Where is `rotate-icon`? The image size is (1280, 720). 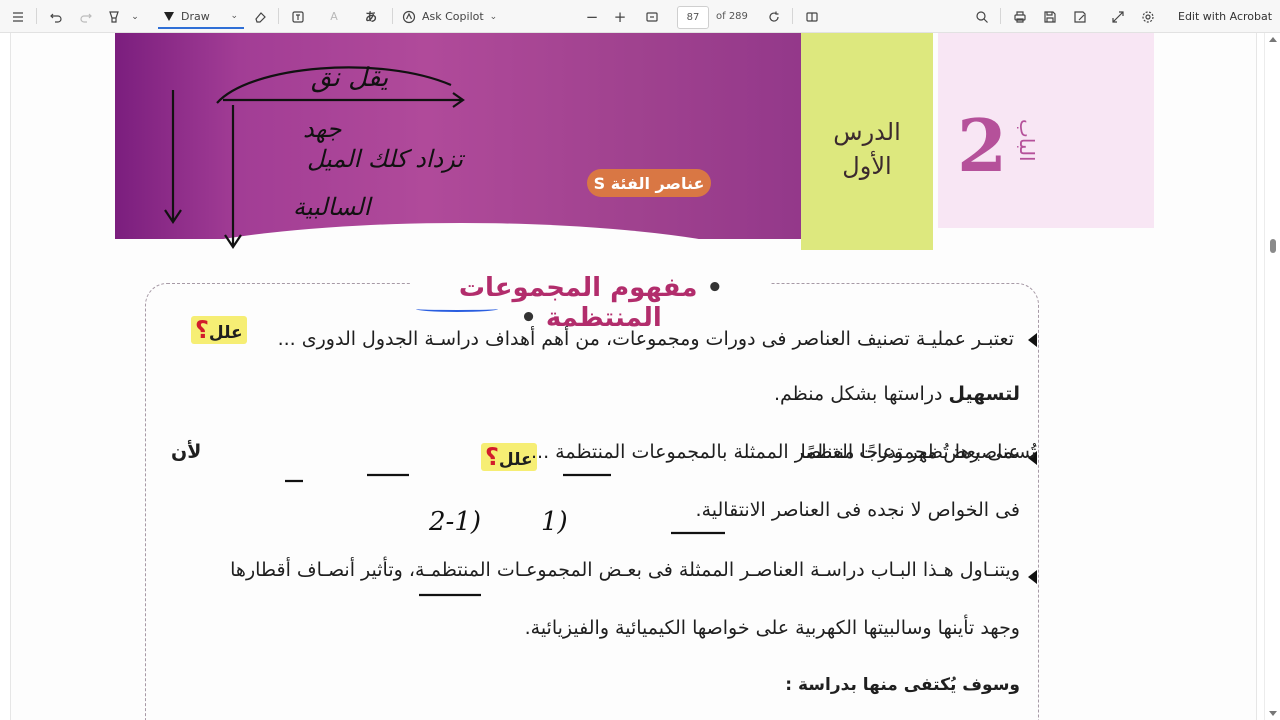
rotate-icon is located at coordinates (774, 16).